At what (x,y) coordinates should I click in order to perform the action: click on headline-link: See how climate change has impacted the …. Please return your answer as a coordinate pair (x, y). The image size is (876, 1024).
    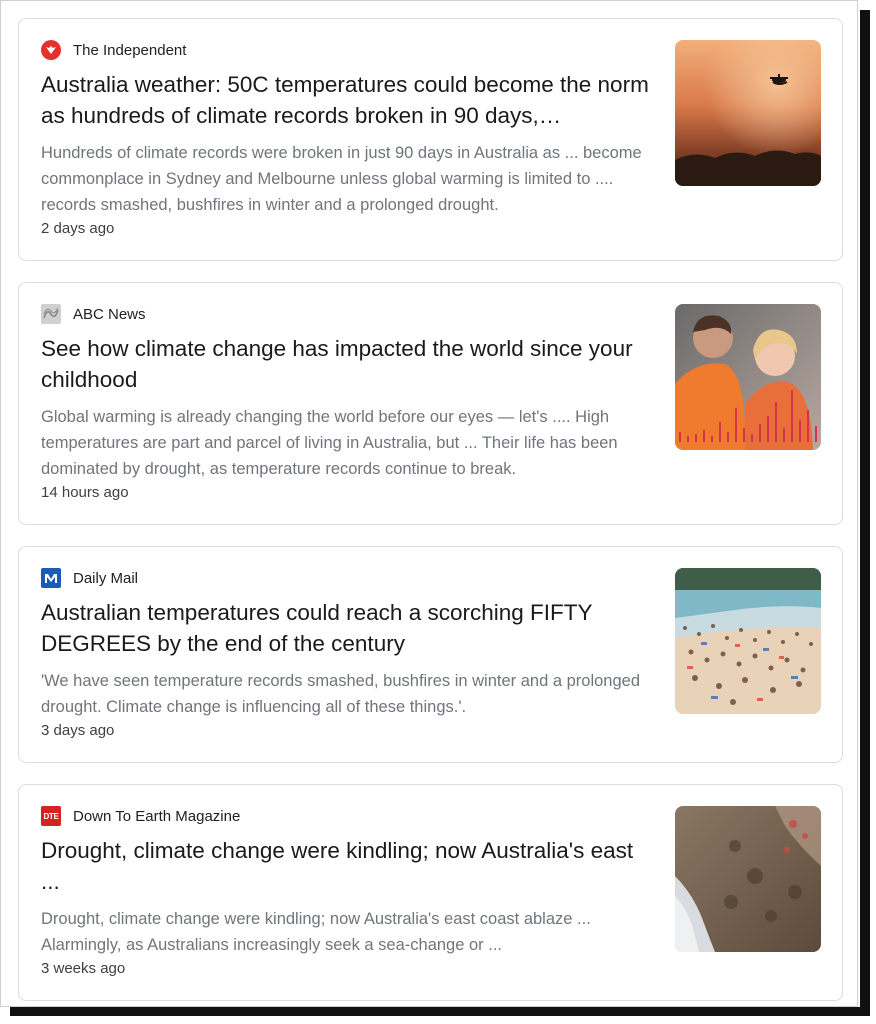
    Looking at the image, I should click on (347, 364).